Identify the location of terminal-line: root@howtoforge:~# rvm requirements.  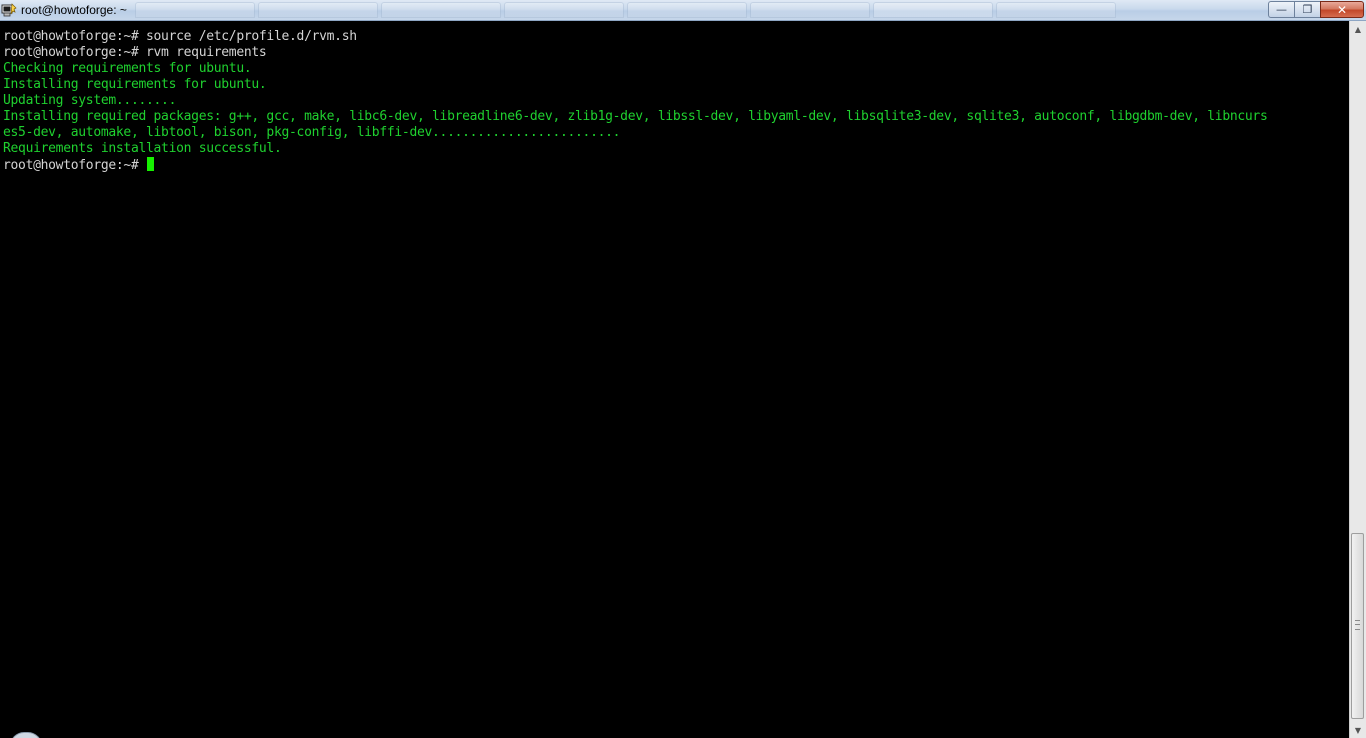
(135, 52).